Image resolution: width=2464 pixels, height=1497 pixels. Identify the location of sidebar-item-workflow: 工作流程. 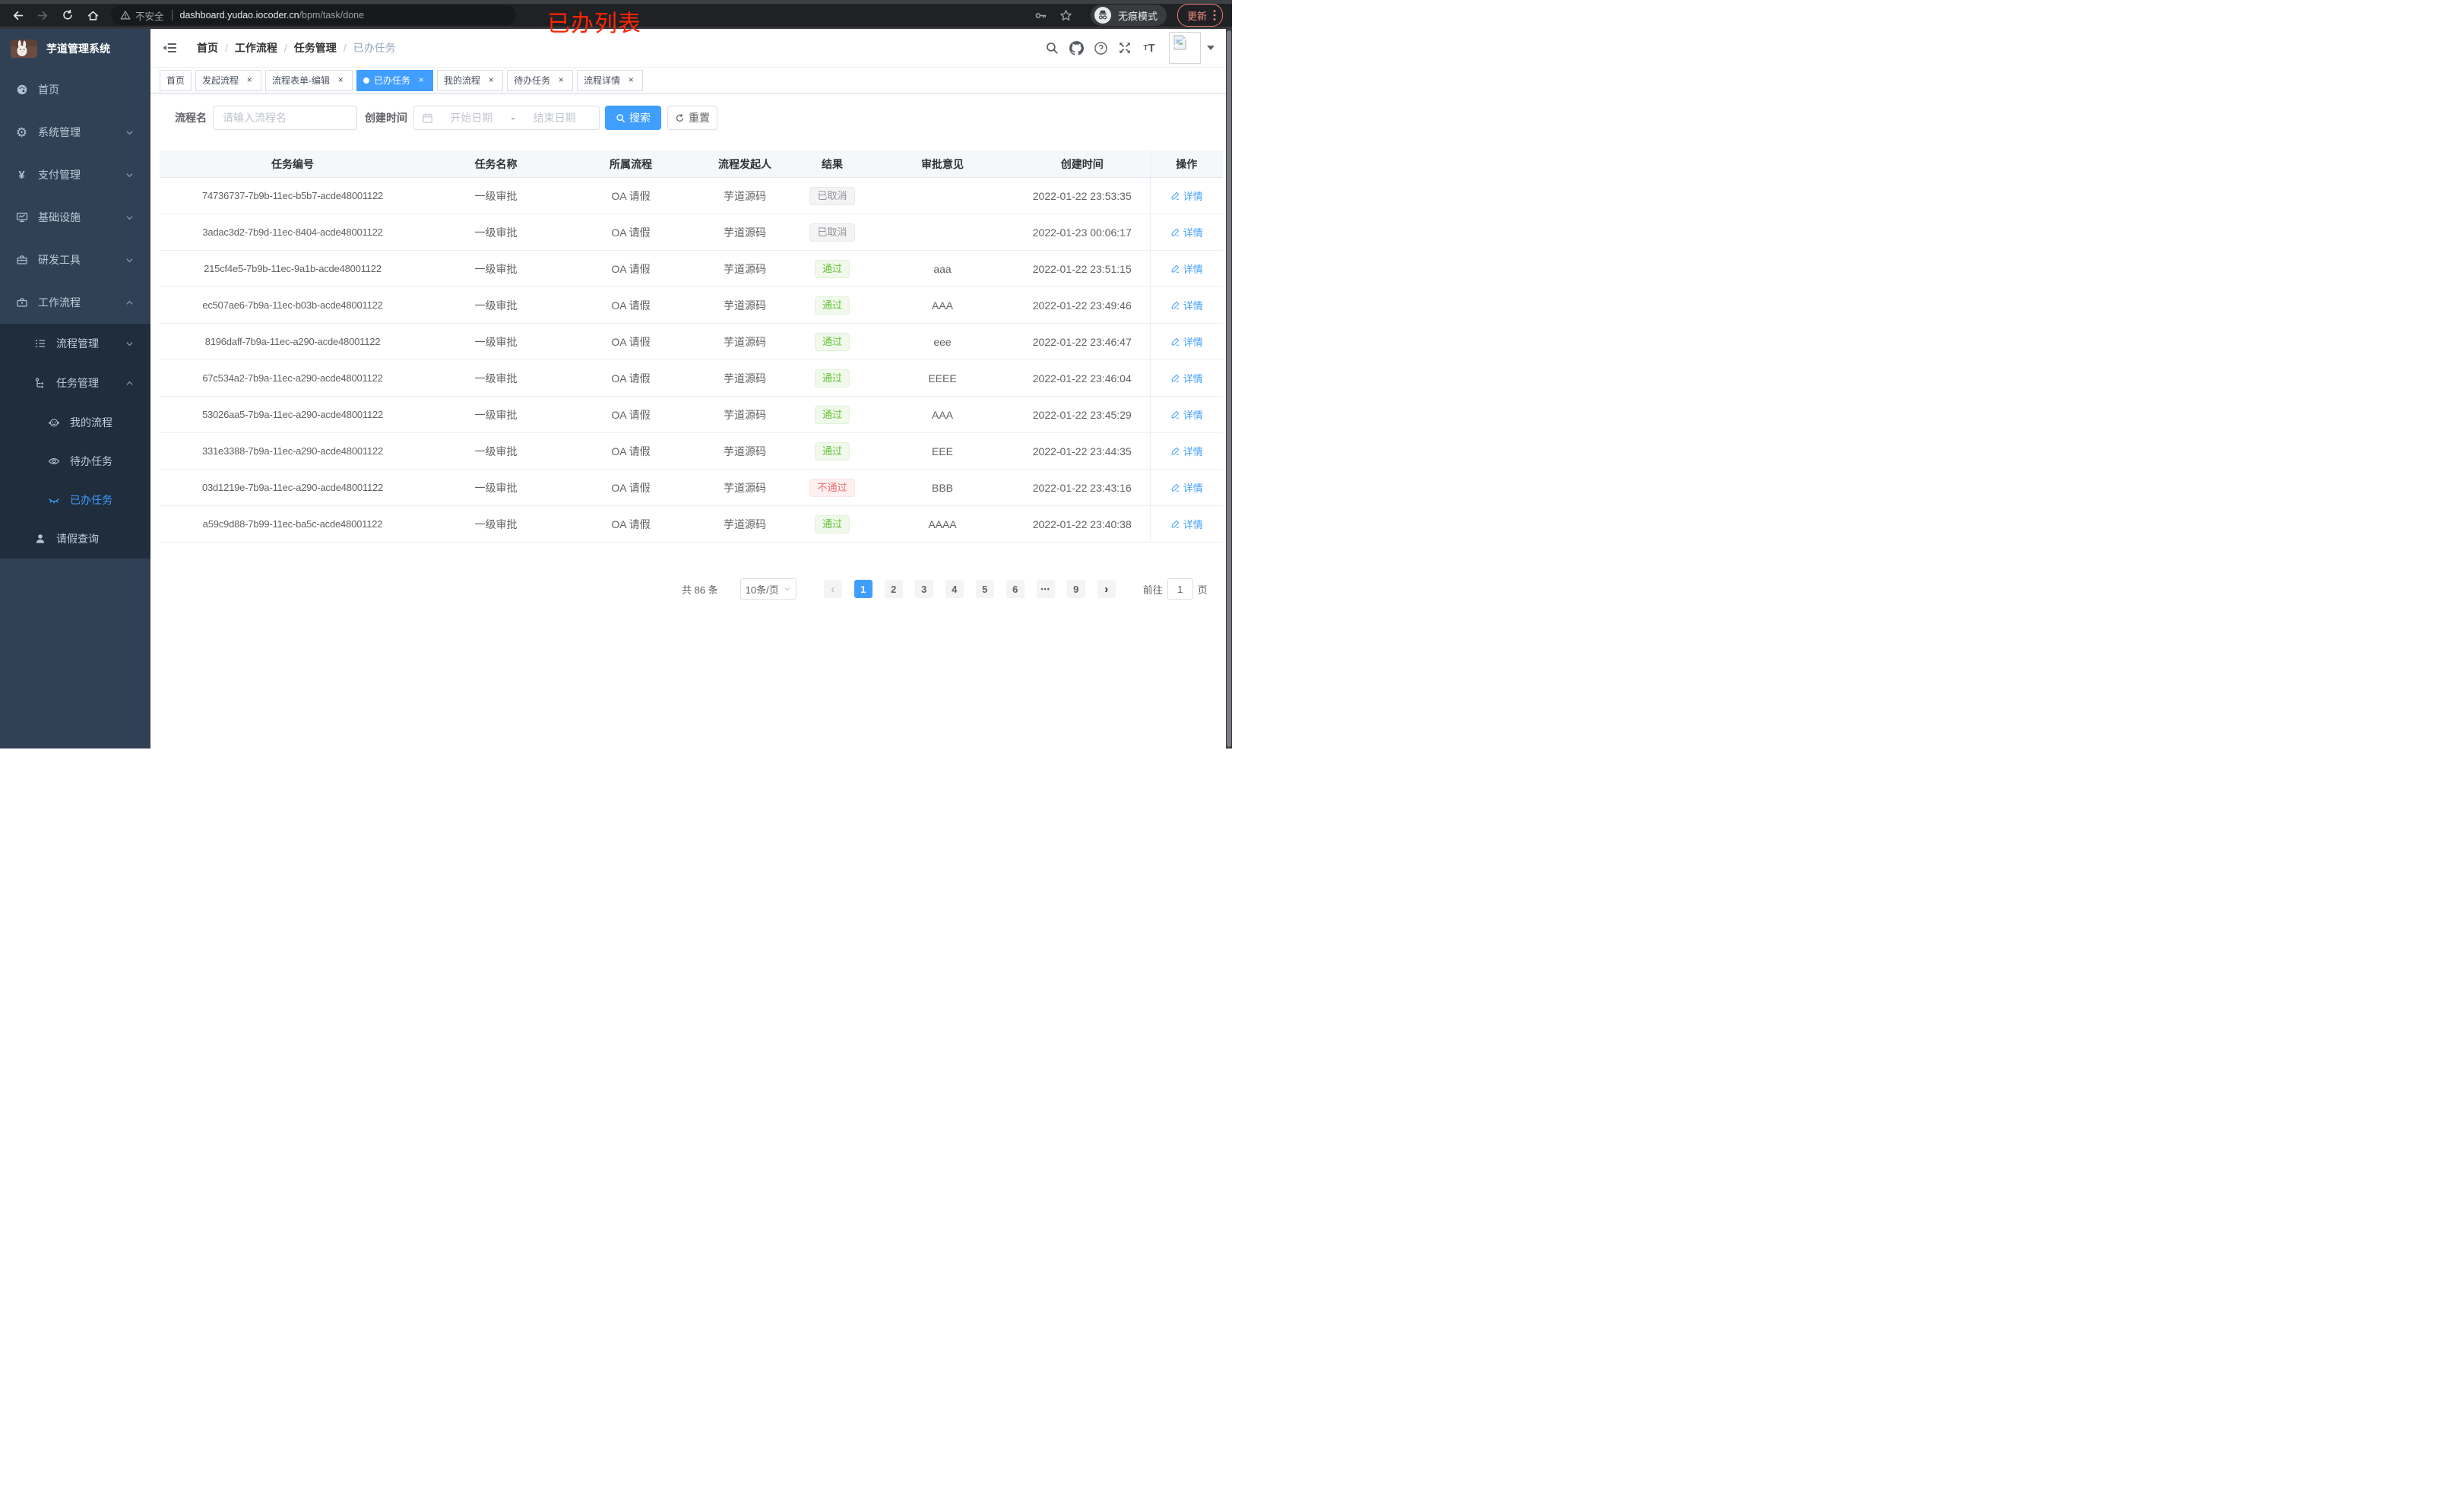
(75, 302).